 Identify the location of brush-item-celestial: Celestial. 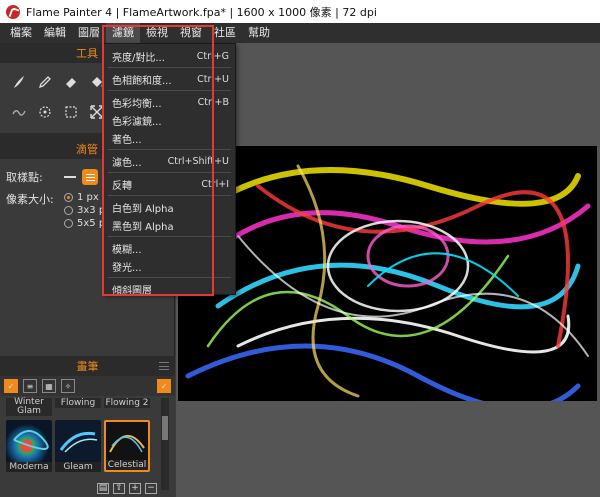
(127, 446).